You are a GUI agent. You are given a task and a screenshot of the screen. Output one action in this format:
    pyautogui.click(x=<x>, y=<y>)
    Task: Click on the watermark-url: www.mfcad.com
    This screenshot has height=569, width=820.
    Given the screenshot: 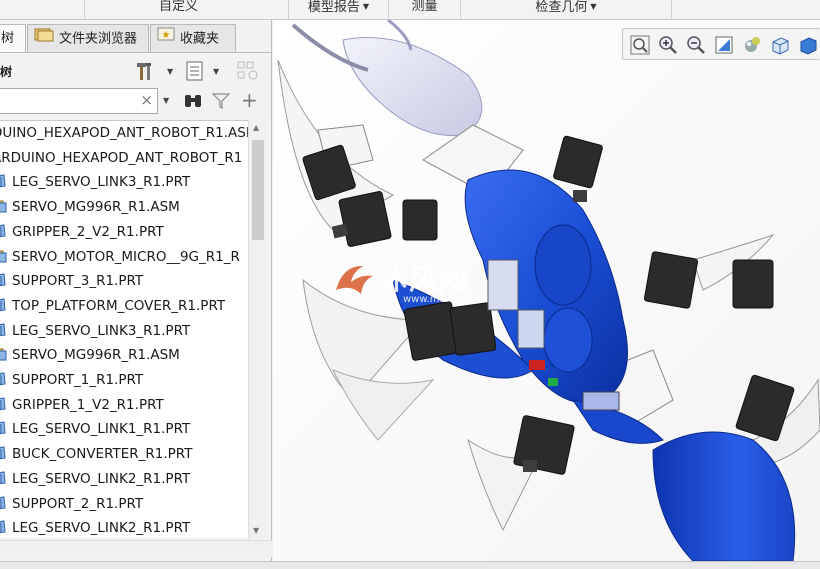 What is the action you would take?
    pyautogui.click(x=444, y=299)
    